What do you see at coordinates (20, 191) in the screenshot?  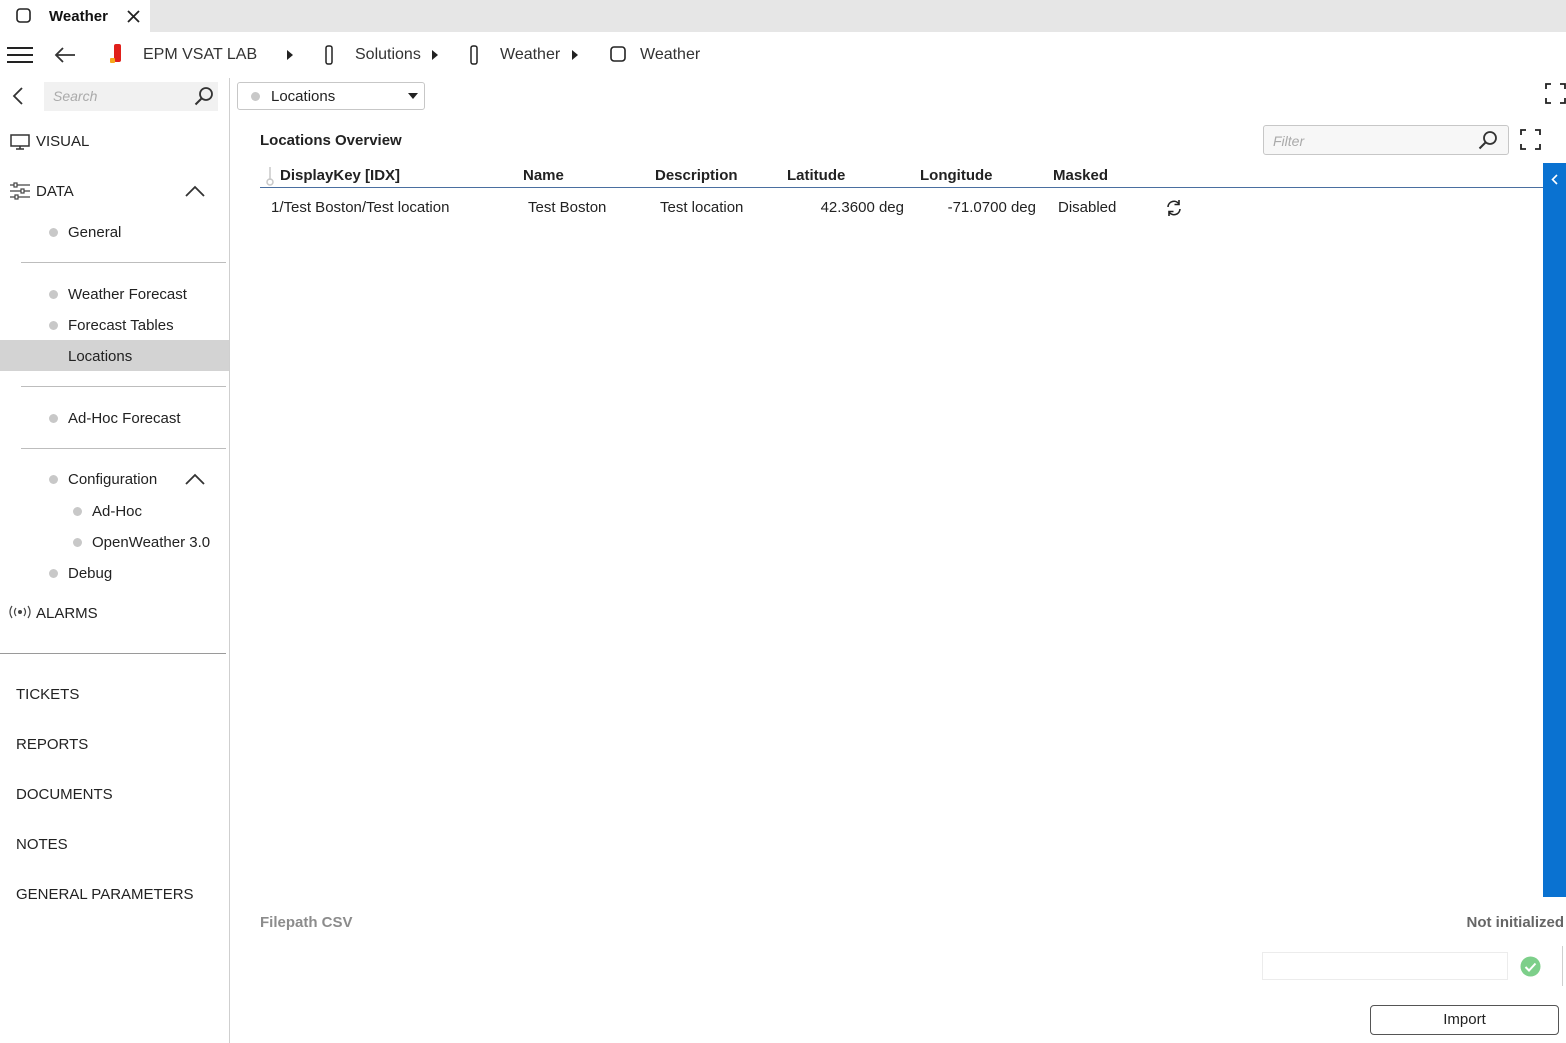 I see `sliders-icon` at bounding box center [20, 191].